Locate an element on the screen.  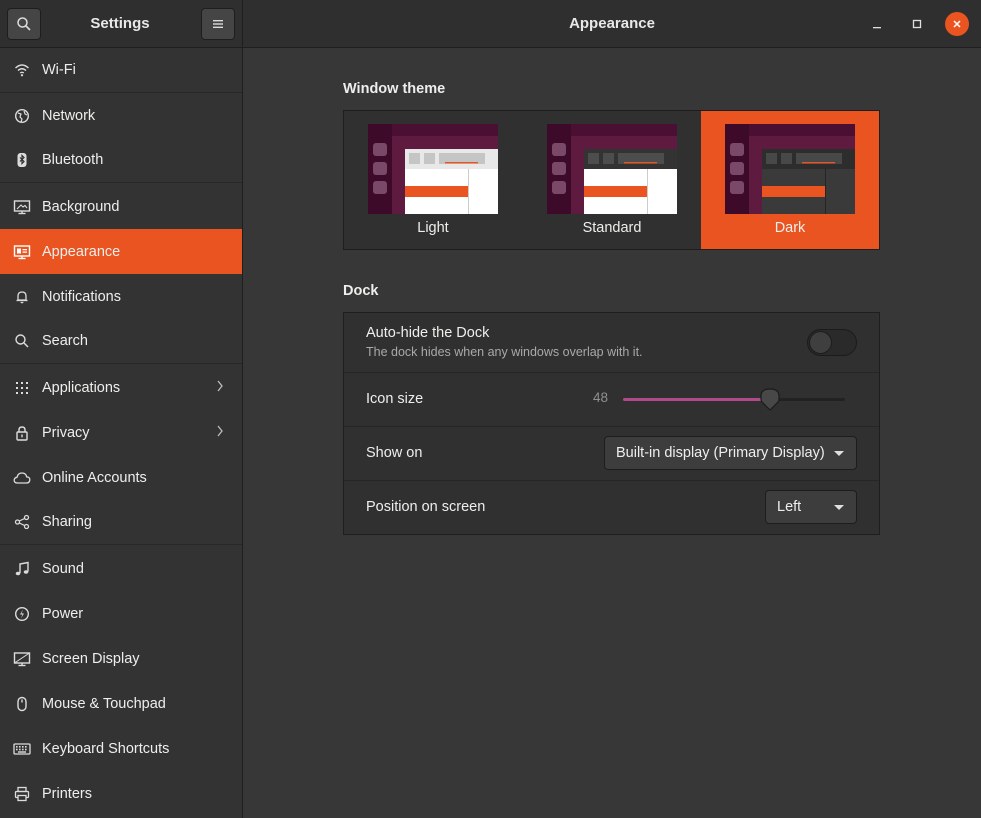
sidebar-item-background: Background is located at coordinates (121, 206).